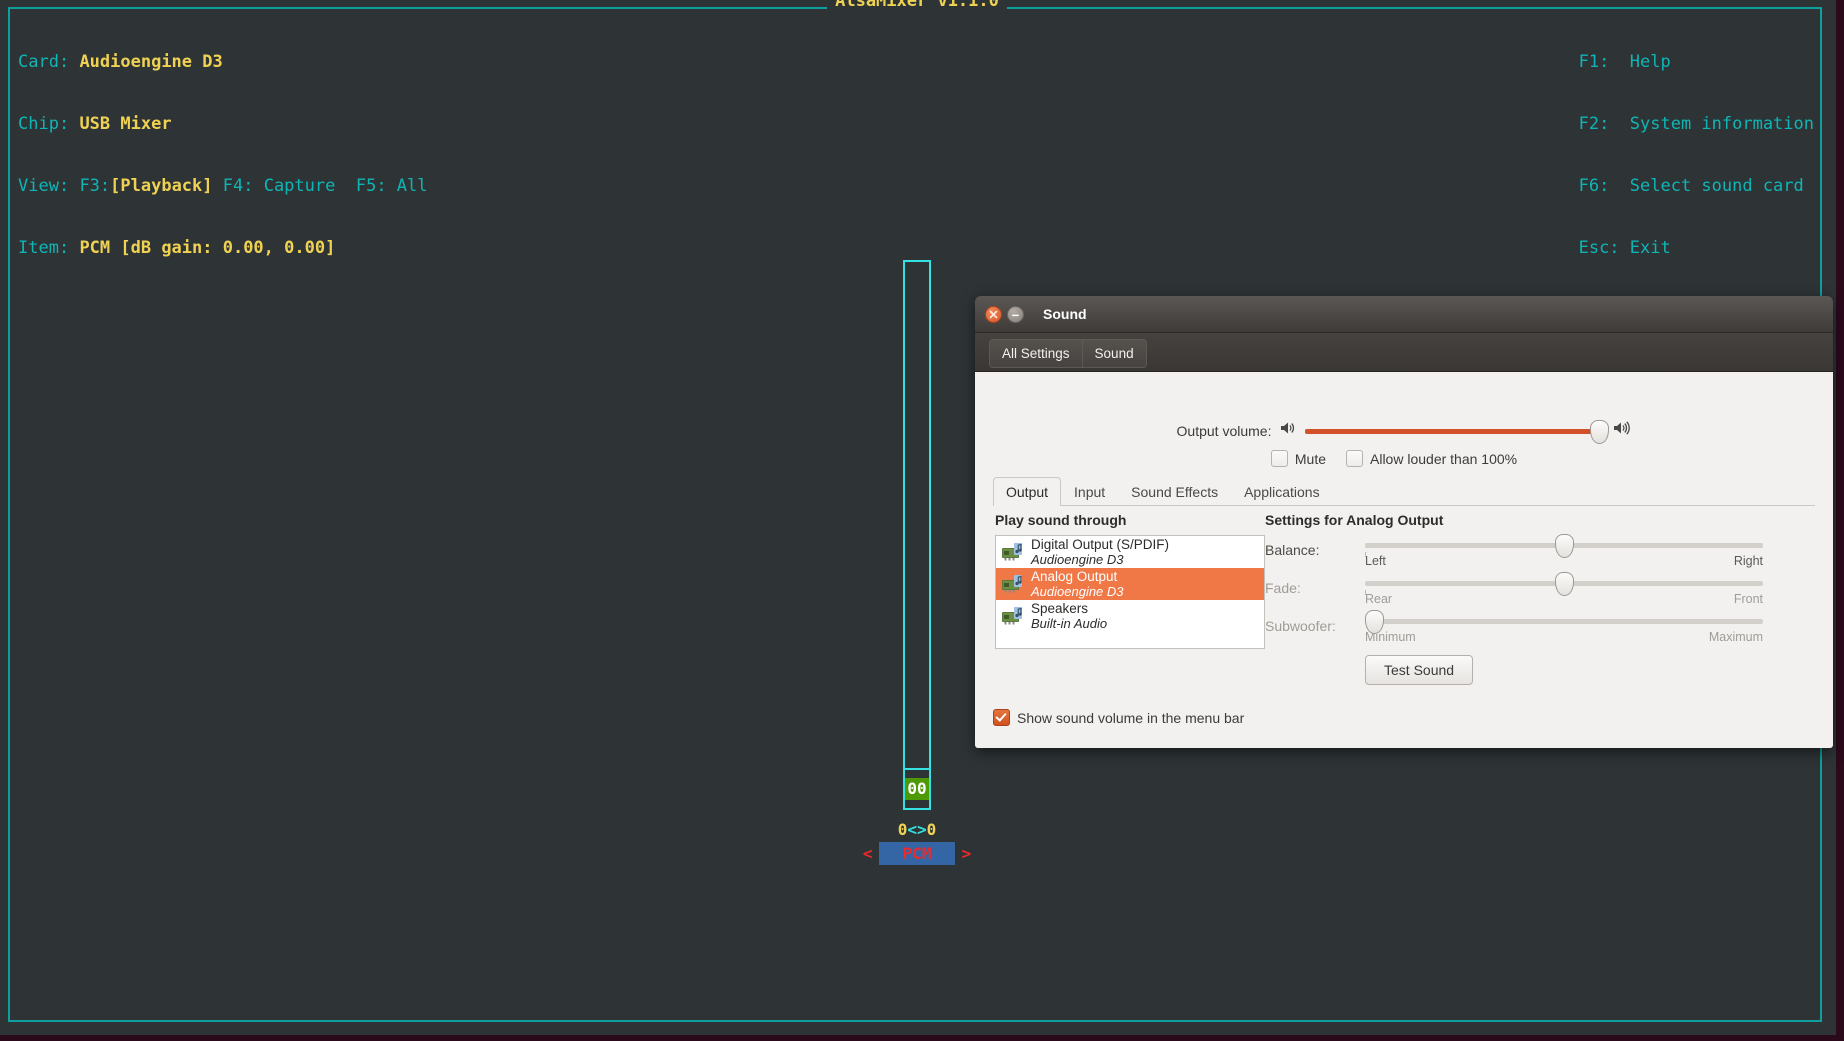 This screenshot has height=1041, width=1844. I want to click on card-row: Card: Audioengine D3, so click(223, 62).